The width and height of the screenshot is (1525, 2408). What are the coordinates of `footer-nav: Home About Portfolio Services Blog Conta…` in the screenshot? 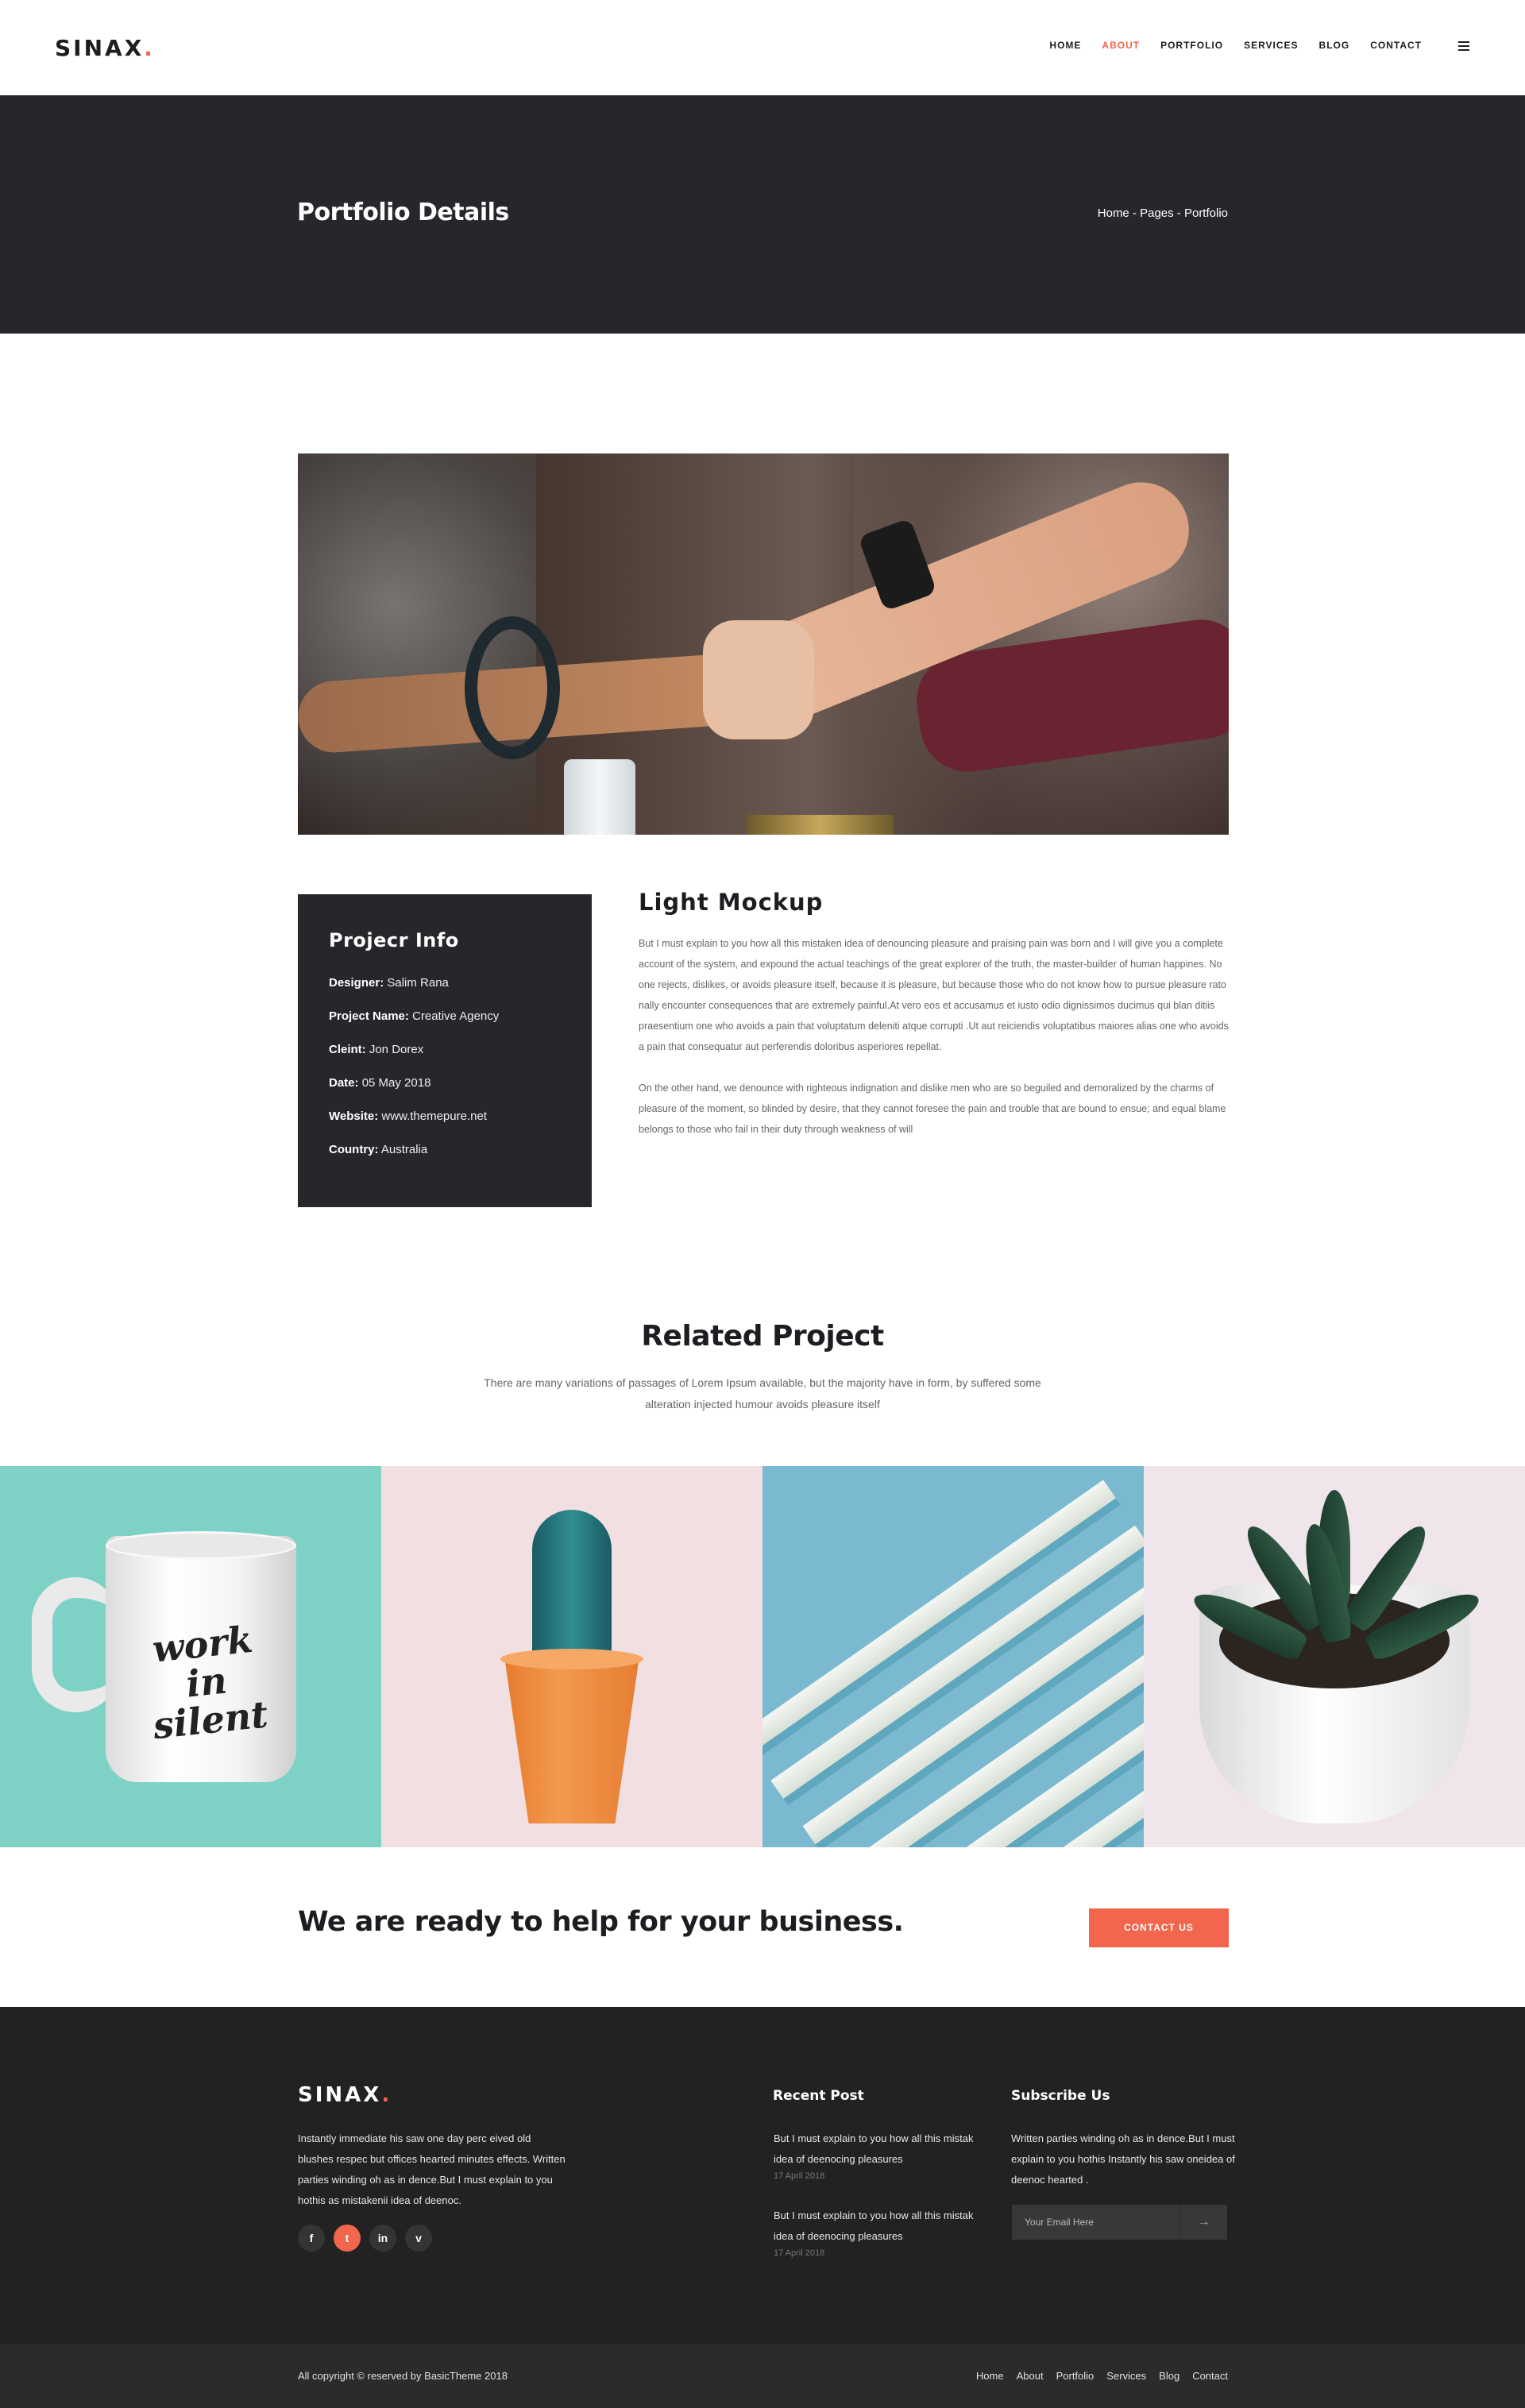 It's located at (1102, 2376).